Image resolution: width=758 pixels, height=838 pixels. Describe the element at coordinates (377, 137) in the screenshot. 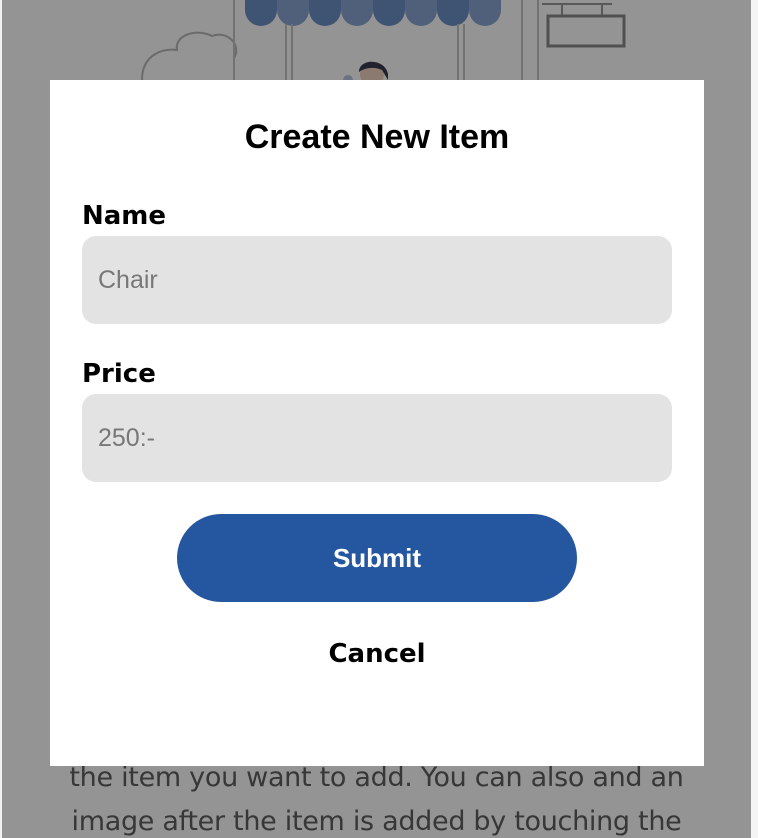

I see `dialog-title: Create New Item` at that location.